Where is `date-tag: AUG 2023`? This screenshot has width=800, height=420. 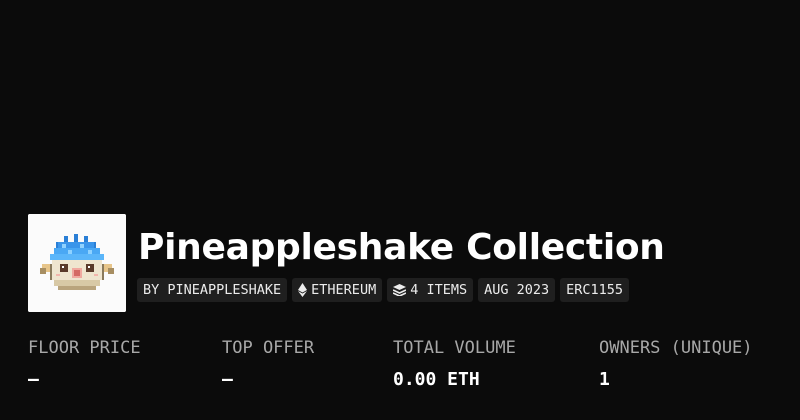 date-tag: AUG 2023 is located at coordinates (517, 290).